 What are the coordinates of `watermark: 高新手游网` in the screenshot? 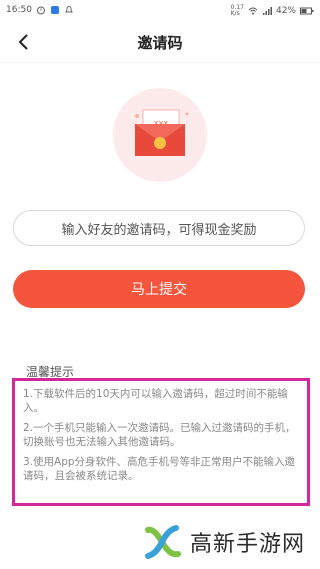 It's located at (230, 542).